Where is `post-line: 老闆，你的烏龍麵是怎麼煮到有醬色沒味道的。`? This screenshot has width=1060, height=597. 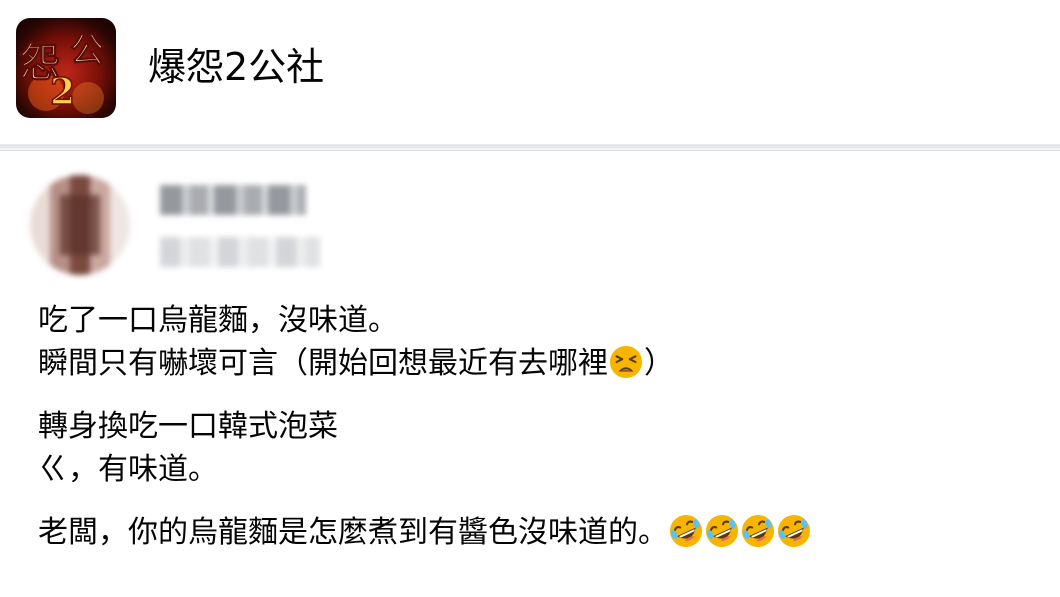
post-line: 老闆，你的烏龍麵是怎麼煮到有醬色沒味道的。 is located at coordinates (538, 532).